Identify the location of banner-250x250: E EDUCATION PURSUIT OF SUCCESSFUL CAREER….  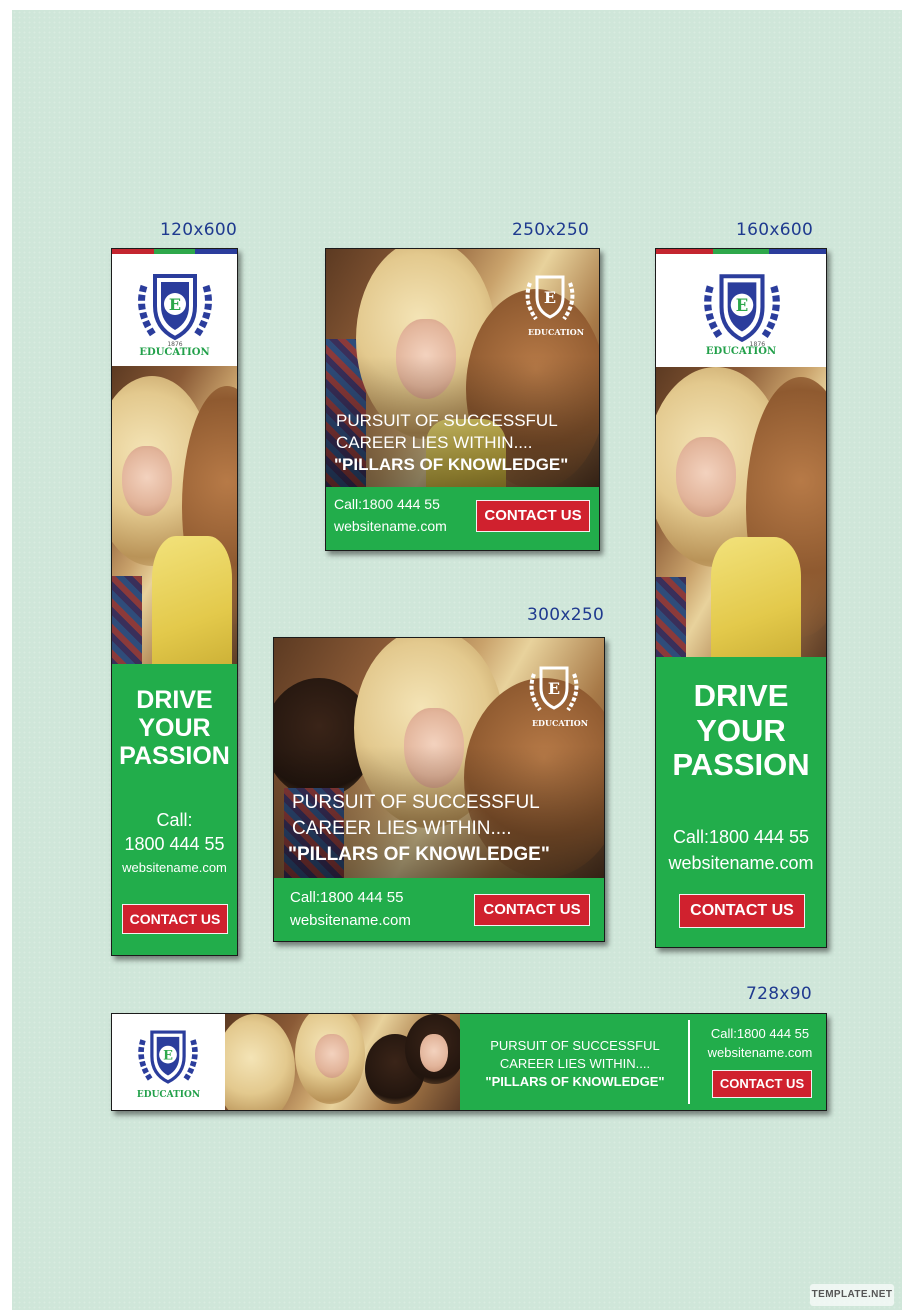
(462, 399).